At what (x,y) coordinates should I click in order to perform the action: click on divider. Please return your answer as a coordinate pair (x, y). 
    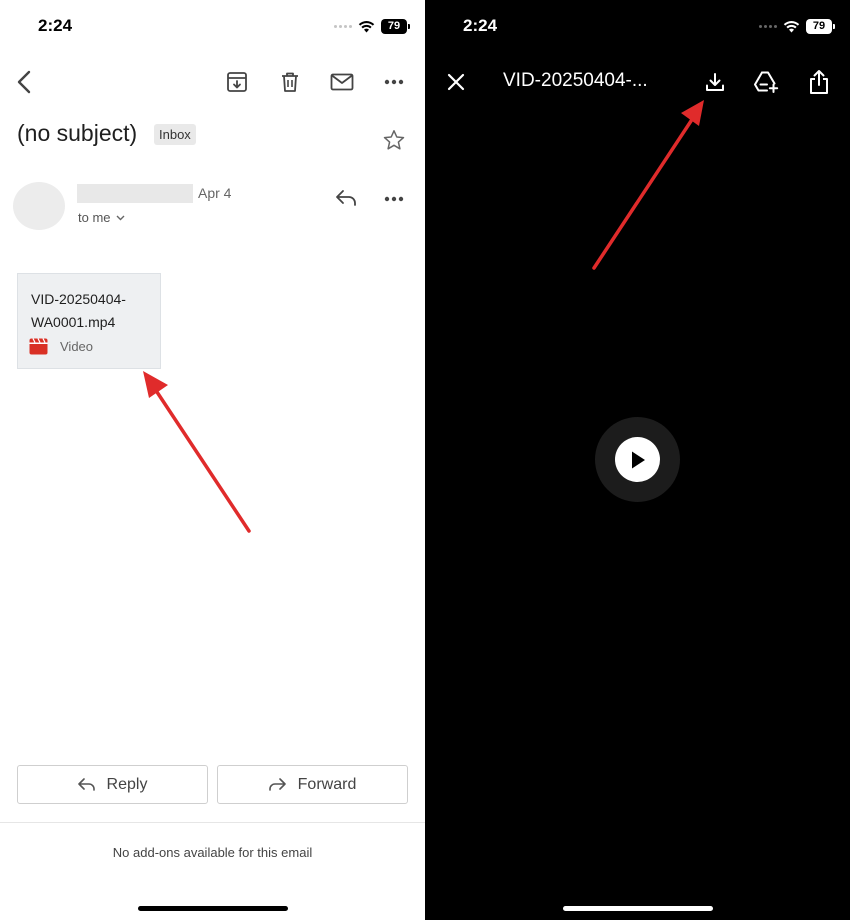
    Looking at the image, I should click on (212, 822).